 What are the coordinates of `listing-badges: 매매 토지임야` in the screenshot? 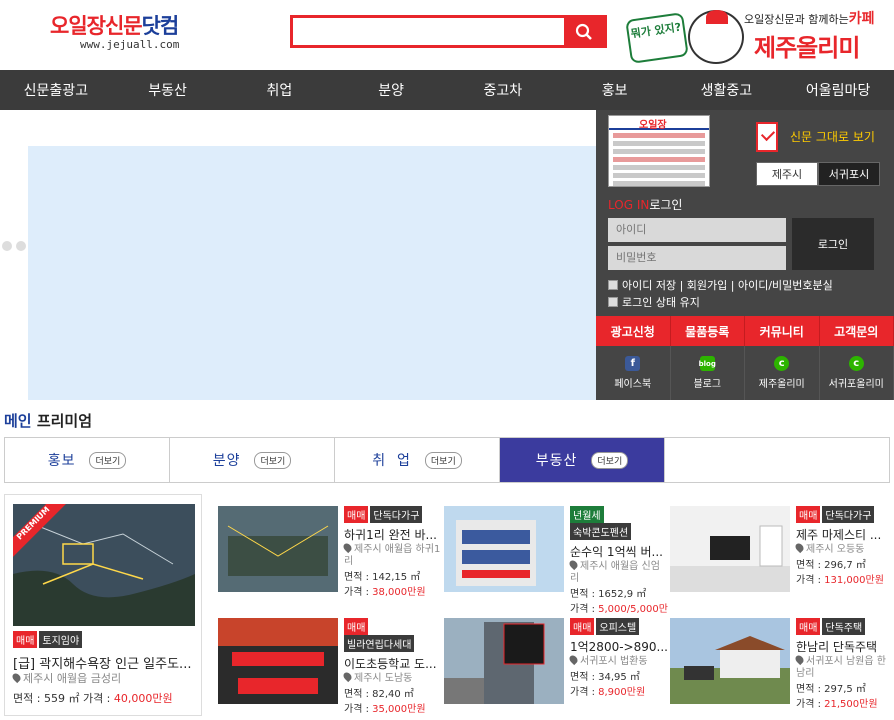 It's located at (48, 639).